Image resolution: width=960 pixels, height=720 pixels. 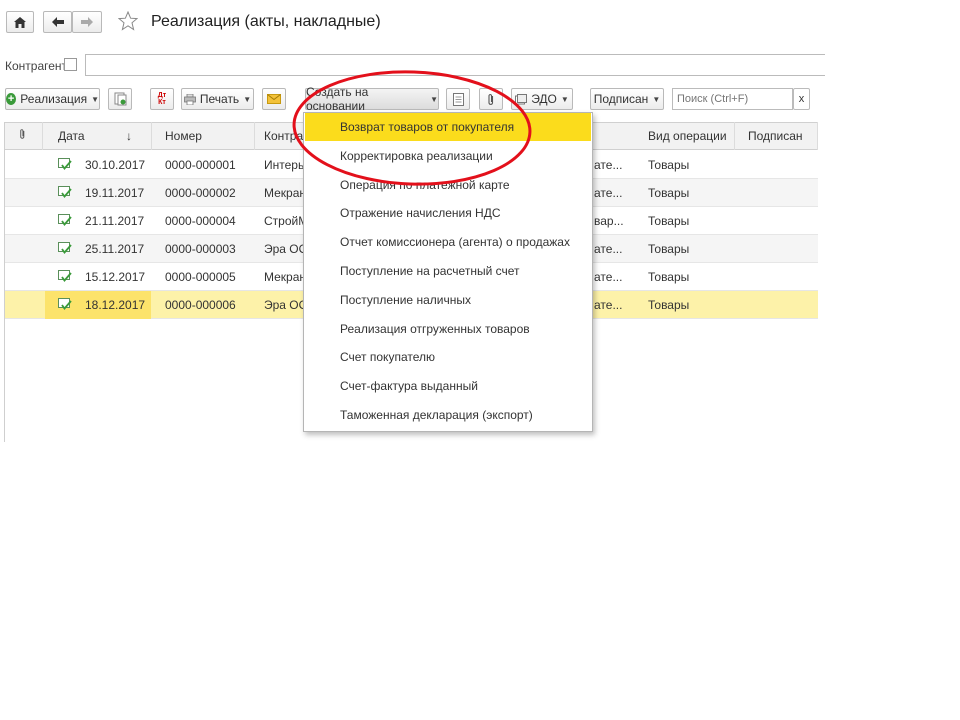 I want to click on signed-filter-button: Подписан ▼, so click(x=627, y=99).